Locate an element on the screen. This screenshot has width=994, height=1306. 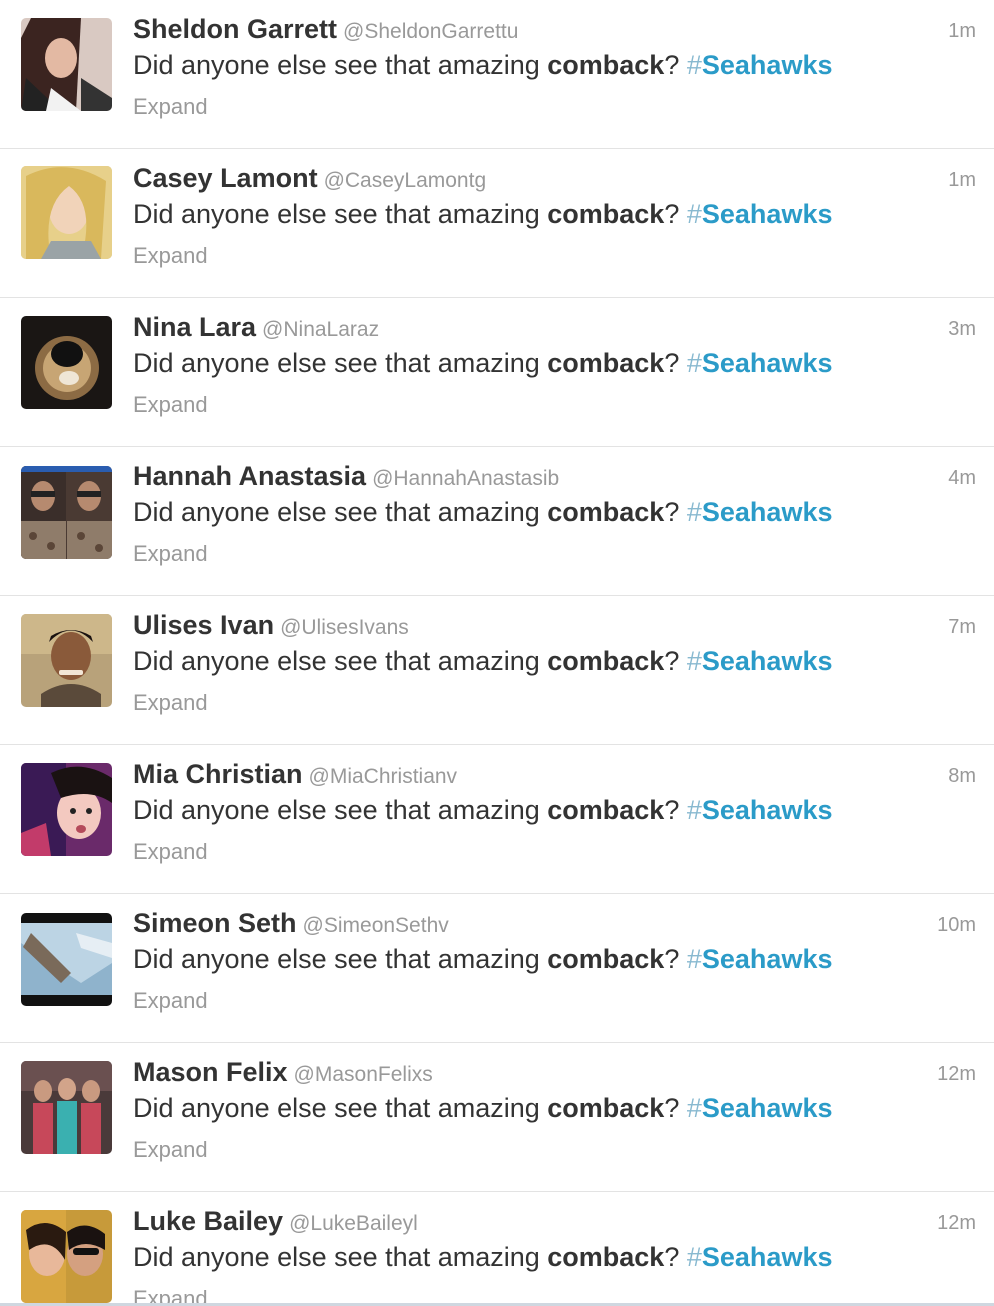
profile-photo-group-icon is located at coordinates (66, 1107).